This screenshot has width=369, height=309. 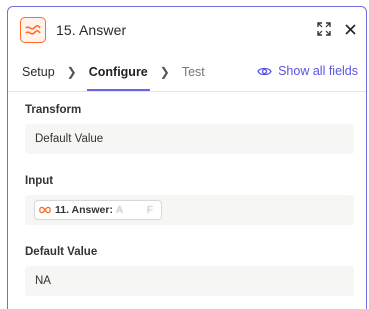 I want to click on input-label: Input, so click(x=39, y=181).